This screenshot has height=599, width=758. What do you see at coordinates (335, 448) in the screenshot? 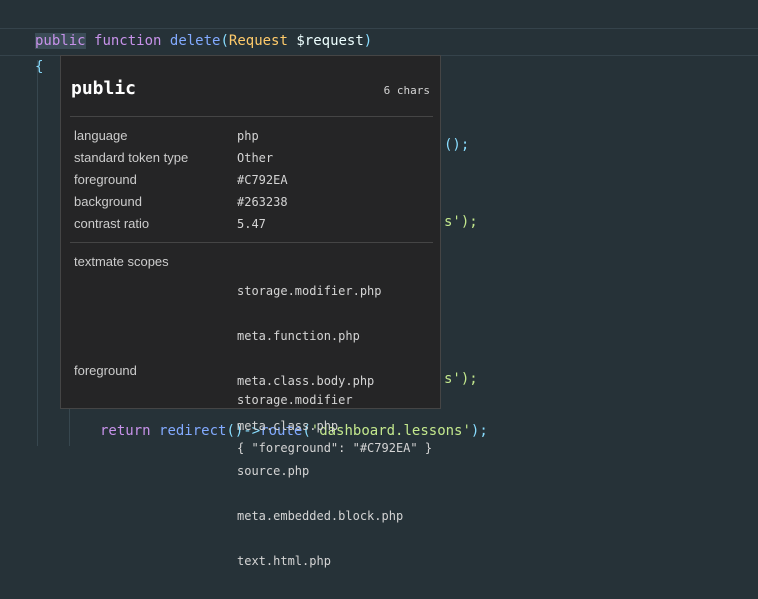
I see `foreground-rule-json: { "foreground": "#C792EA" }` at bounding box center [335, 448].